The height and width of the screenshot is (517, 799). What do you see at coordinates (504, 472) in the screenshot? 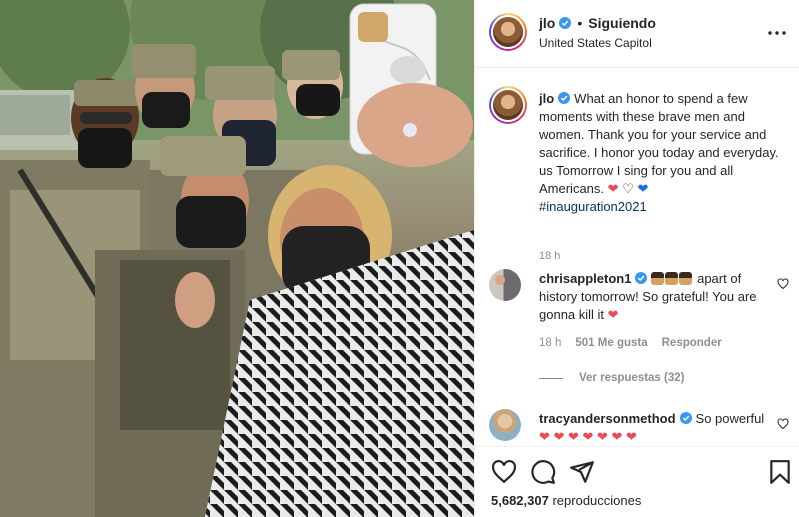
I see `heart-outline-icon` at bounding box center [504, 472].